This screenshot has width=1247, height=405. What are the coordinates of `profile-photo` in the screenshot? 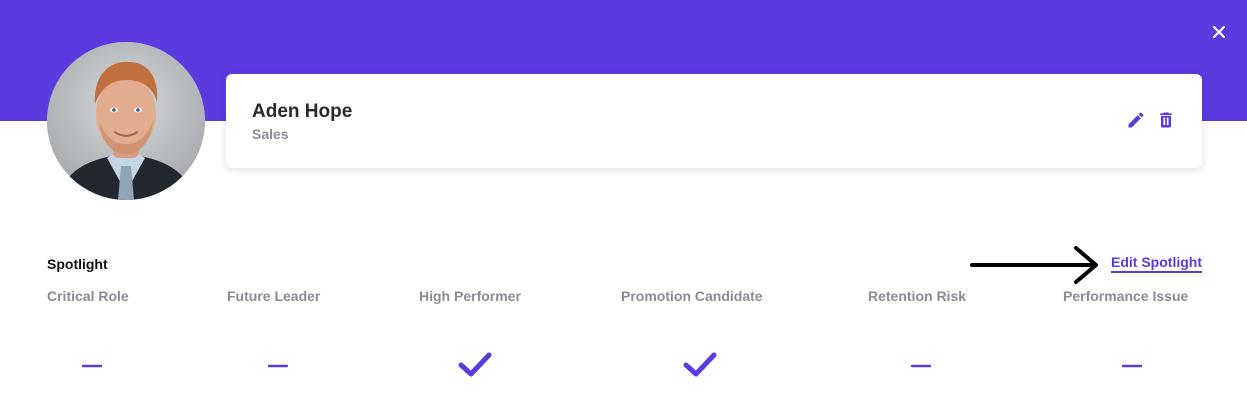 It's located at (126, 121).